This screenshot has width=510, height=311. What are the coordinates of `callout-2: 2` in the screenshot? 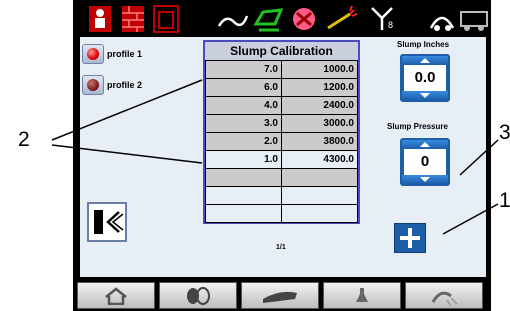 It's located at (24, 139).